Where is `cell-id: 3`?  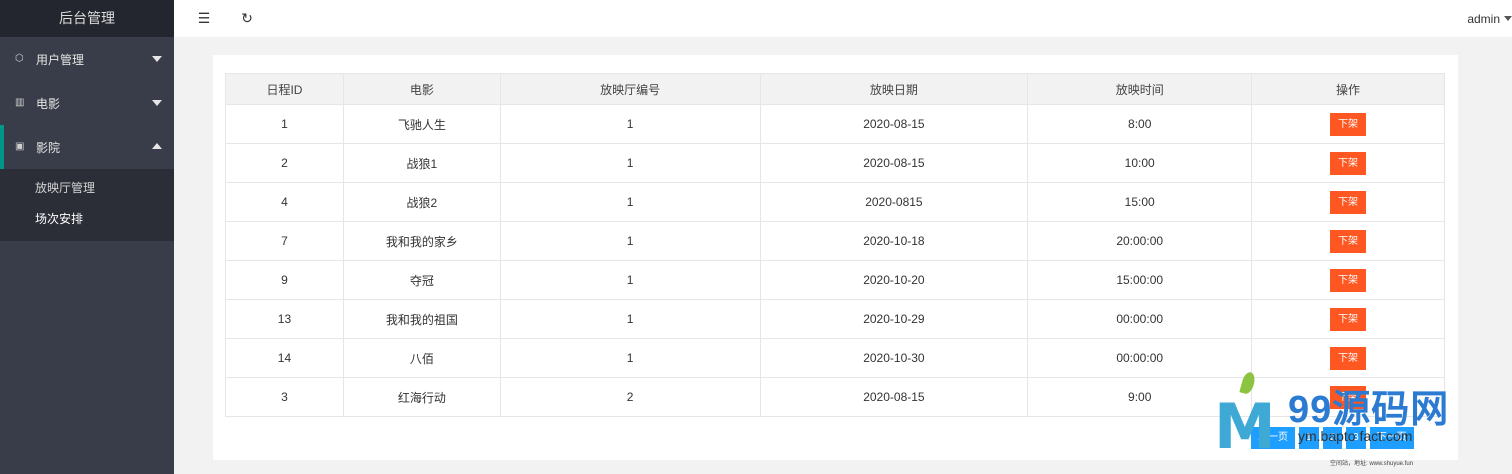 cell-id: 3 is located at coordinates (284, 397).